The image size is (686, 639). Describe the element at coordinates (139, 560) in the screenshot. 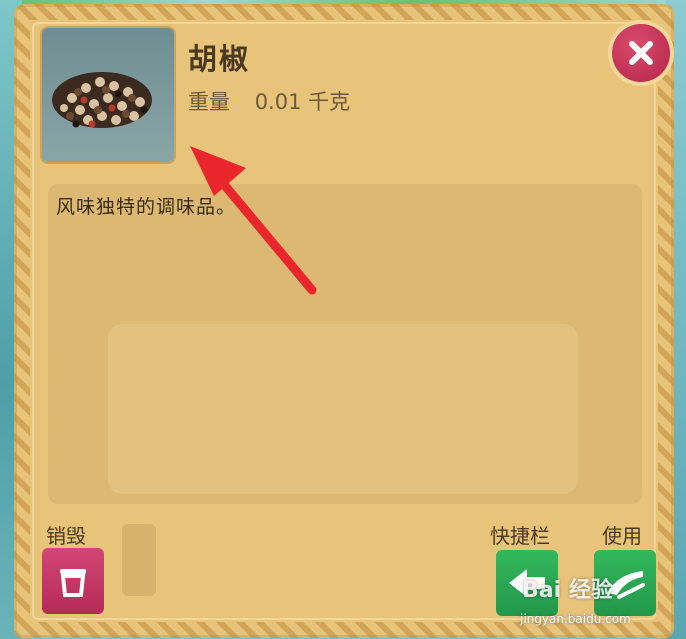

I see `empty-slot-ghost` at that location.